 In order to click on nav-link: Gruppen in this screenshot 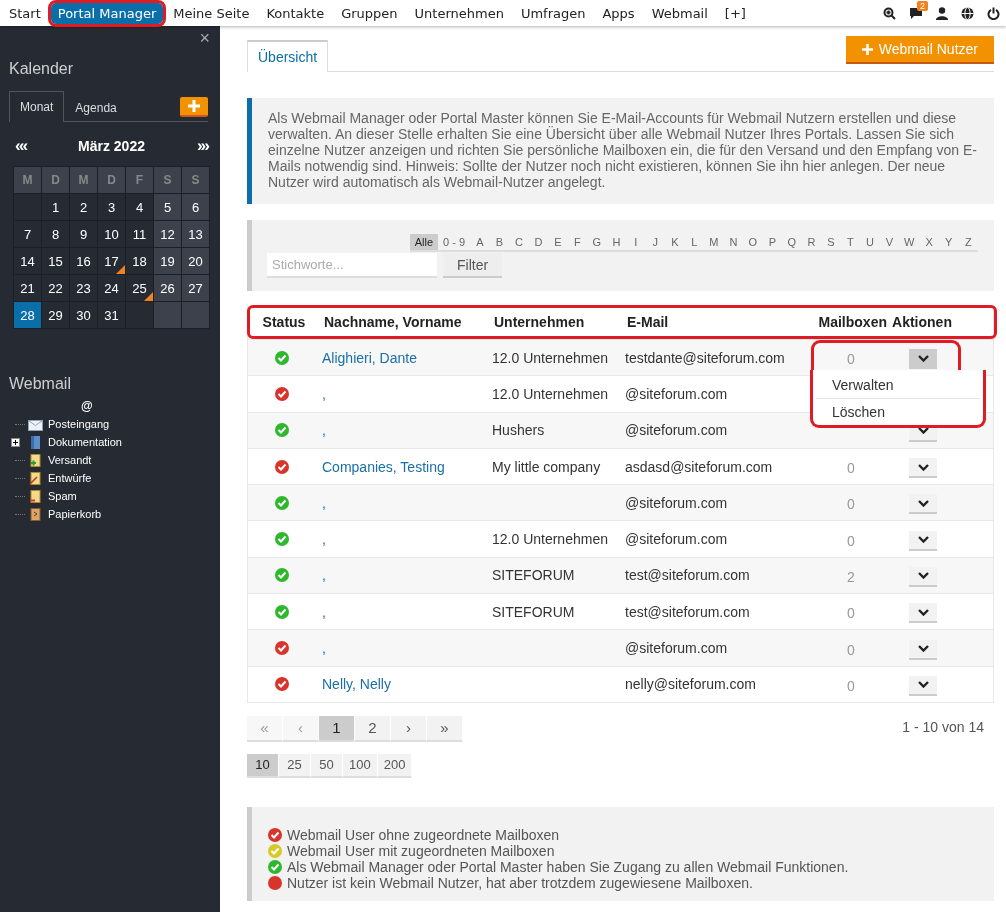, I will do `click(369, 13)`.